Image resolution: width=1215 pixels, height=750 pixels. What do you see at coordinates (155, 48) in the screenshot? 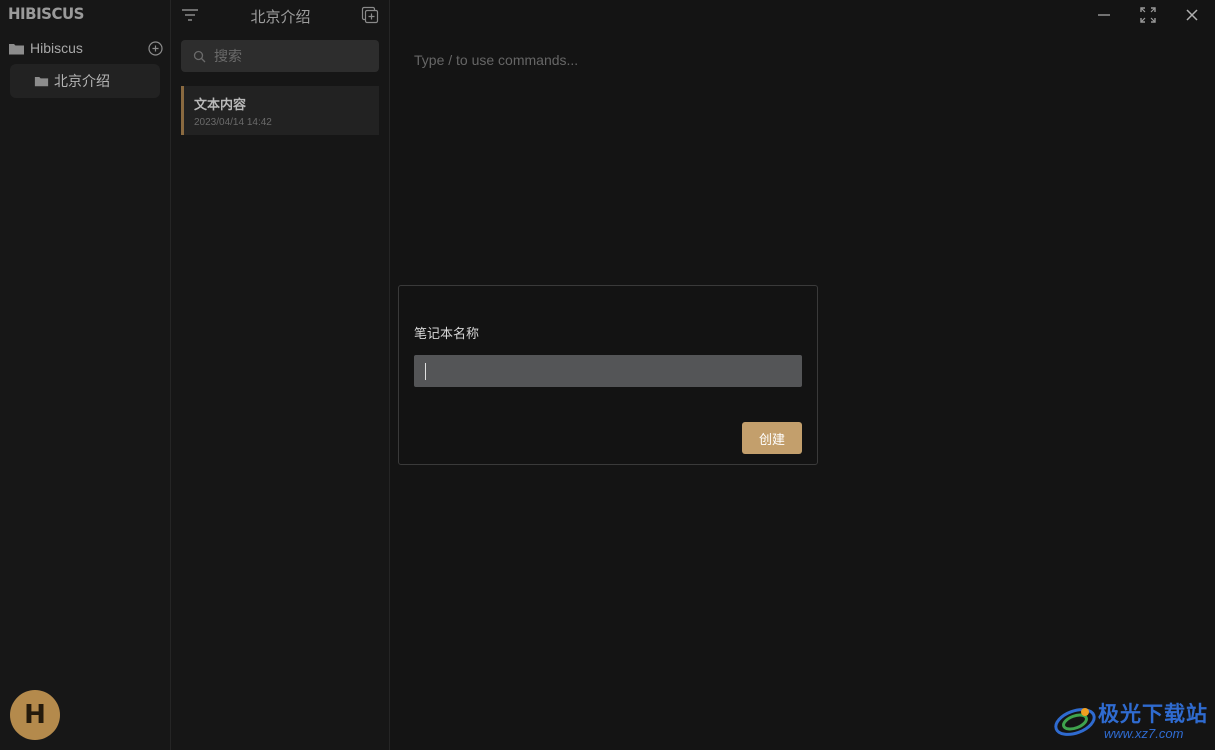
I see `add-notebook-icon` at bounding box center [155, 48].